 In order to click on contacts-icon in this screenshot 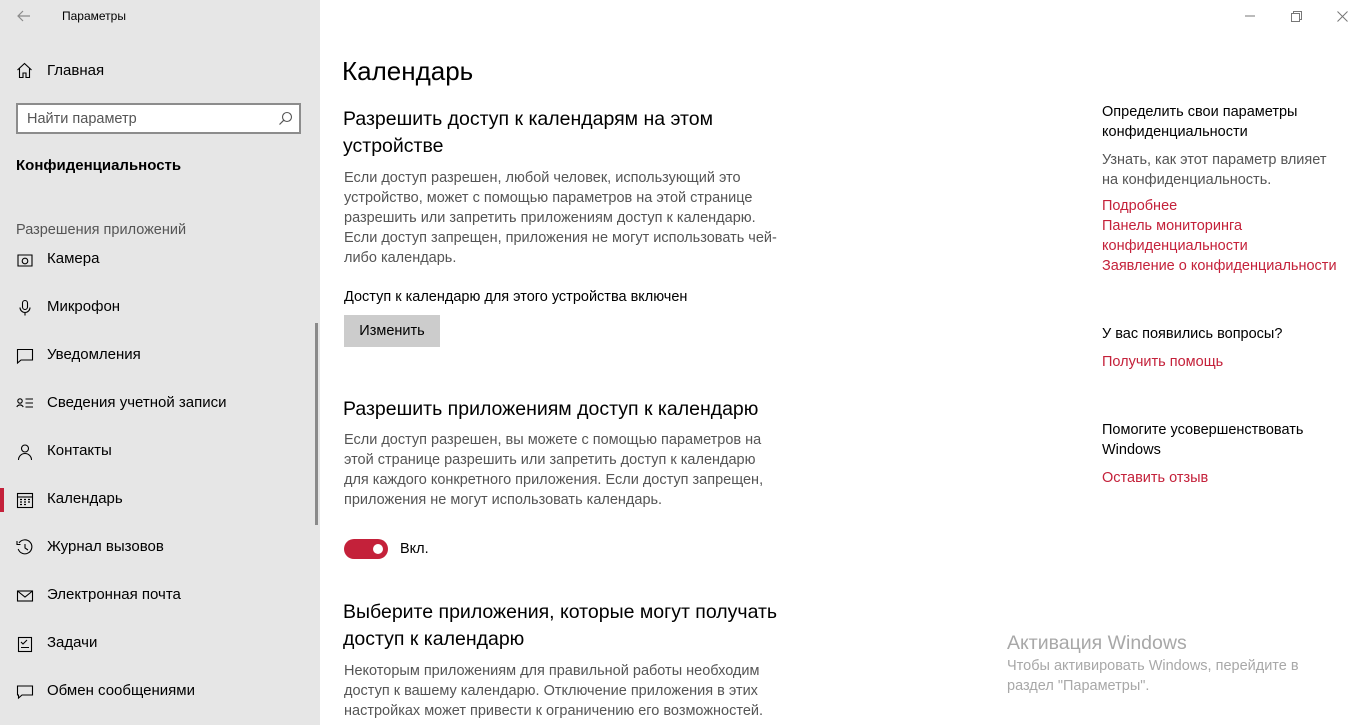, I will do `click(25, 452)`.